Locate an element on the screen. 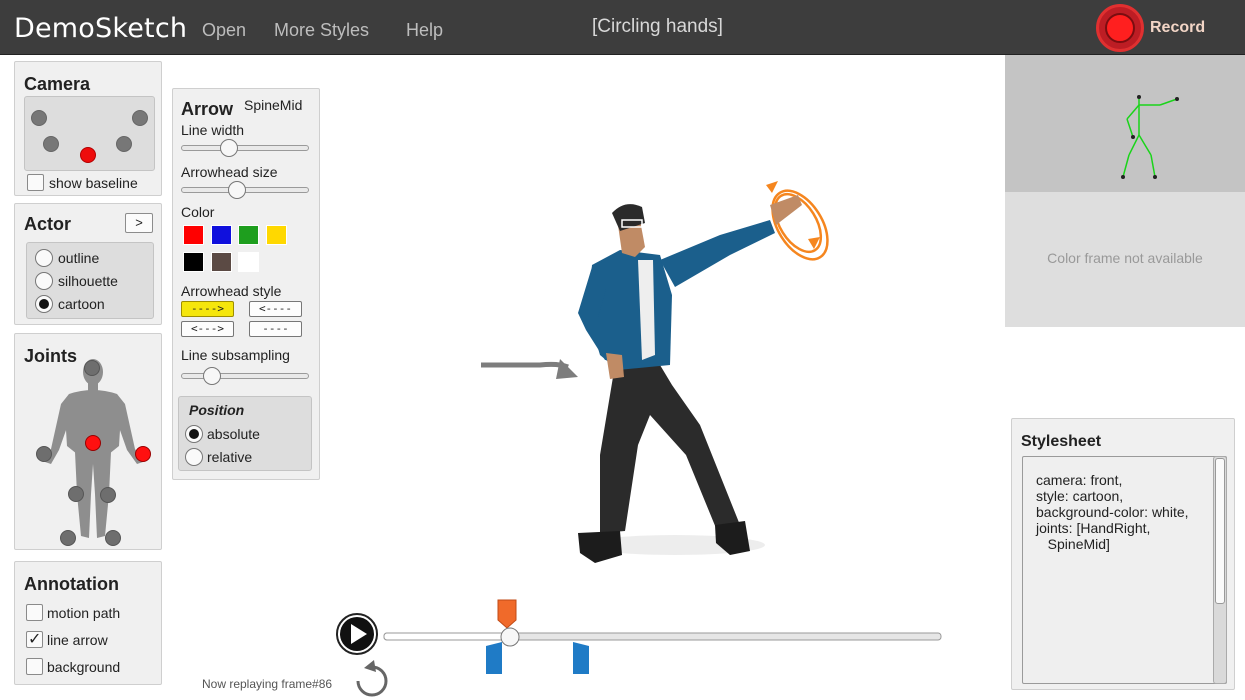 The image size is (1245, 700). record-button is located at coordinates (1120, 28).